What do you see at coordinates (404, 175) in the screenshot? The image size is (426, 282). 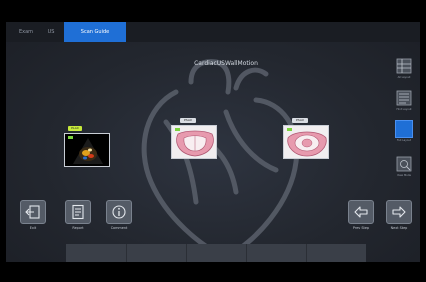 I see `tool-caption: View Mode` at bounding box center [404, 175].